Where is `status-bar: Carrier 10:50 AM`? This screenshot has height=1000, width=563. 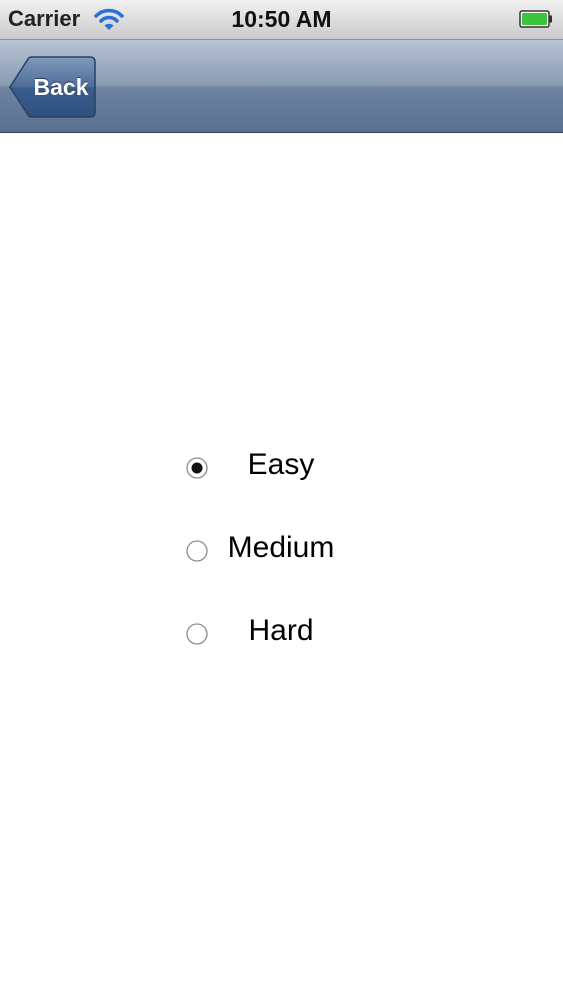
status-bar: Carrier 10:50 AM is located at coordinates (281, 20).